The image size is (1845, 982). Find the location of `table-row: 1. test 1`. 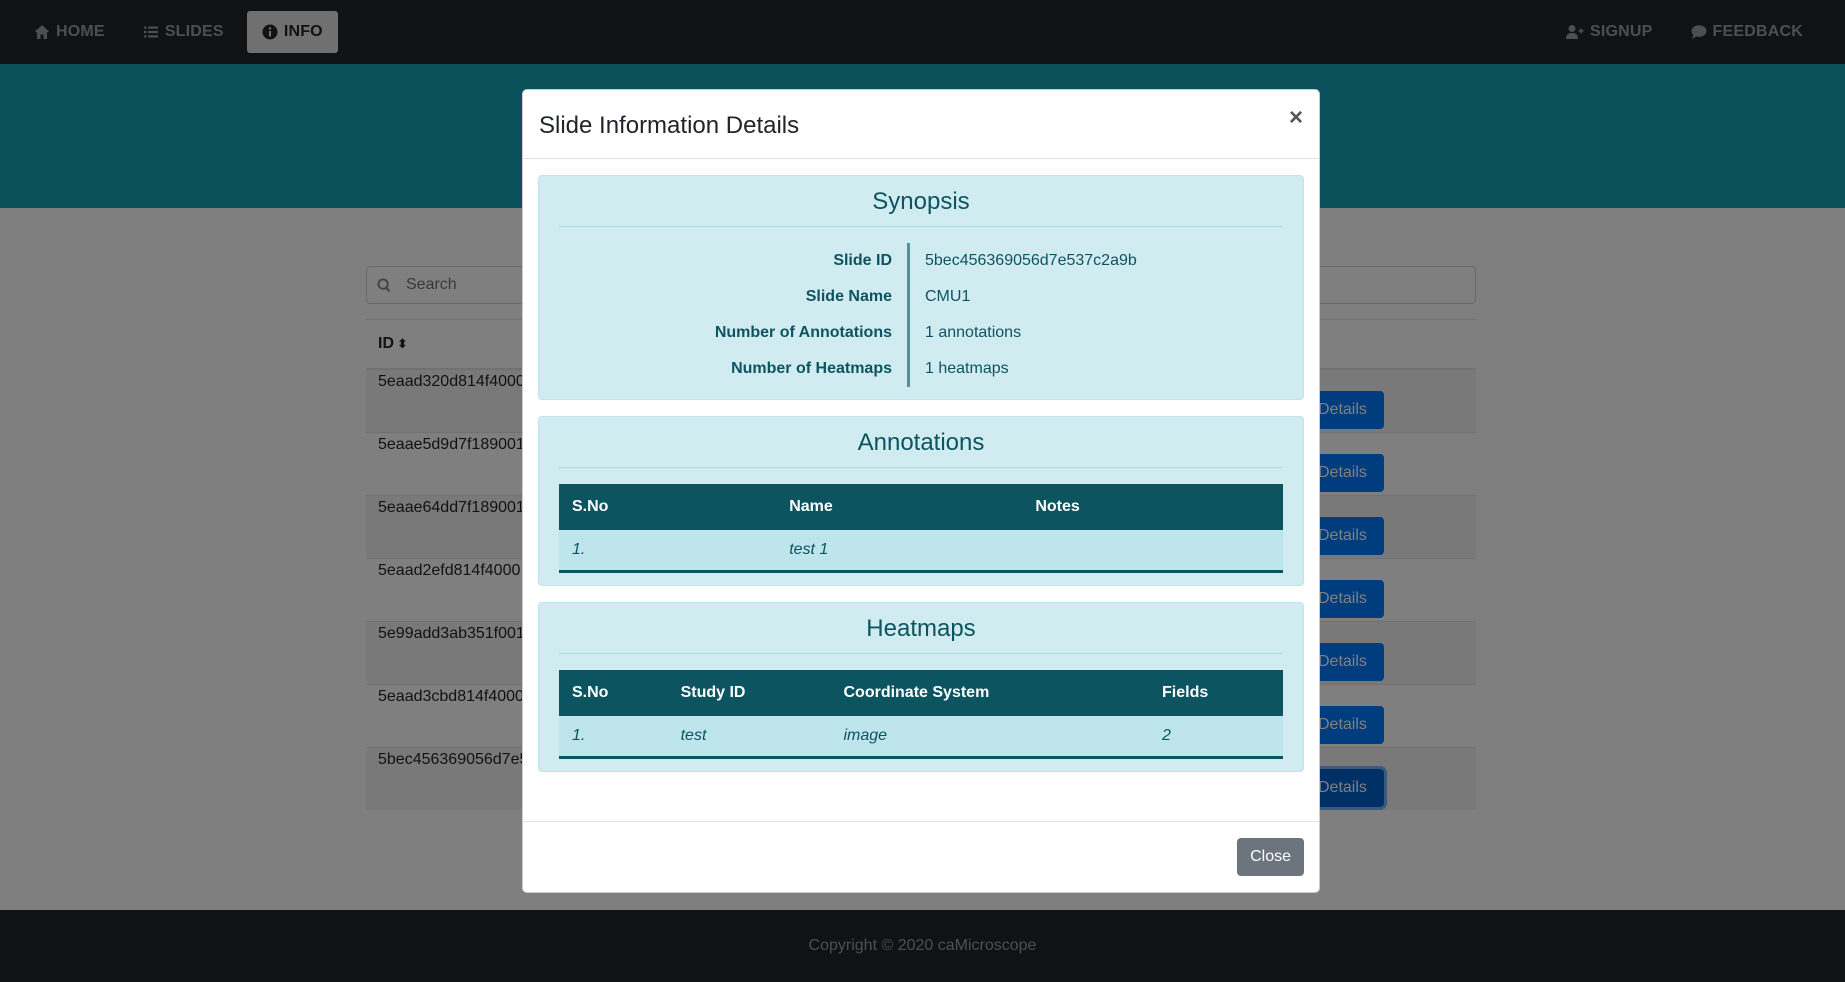

table-row: 1. test 1 is located at coordinates (921, 551).